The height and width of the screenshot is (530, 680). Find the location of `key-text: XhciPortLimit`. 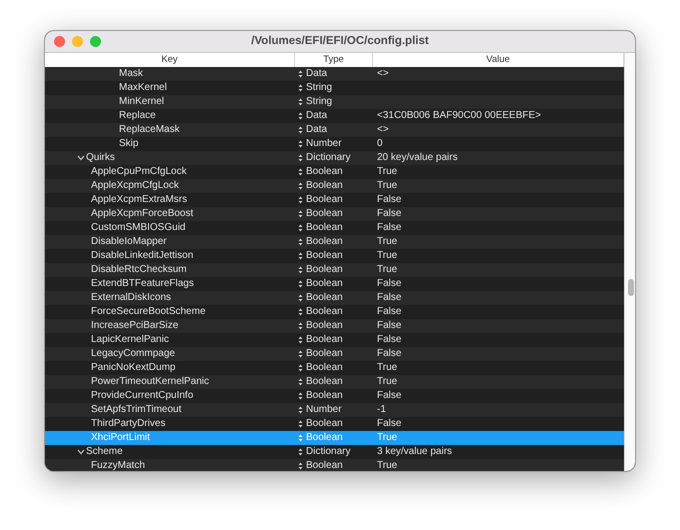

key-text: XhciPortLimit is located at coordinates (120, 438).